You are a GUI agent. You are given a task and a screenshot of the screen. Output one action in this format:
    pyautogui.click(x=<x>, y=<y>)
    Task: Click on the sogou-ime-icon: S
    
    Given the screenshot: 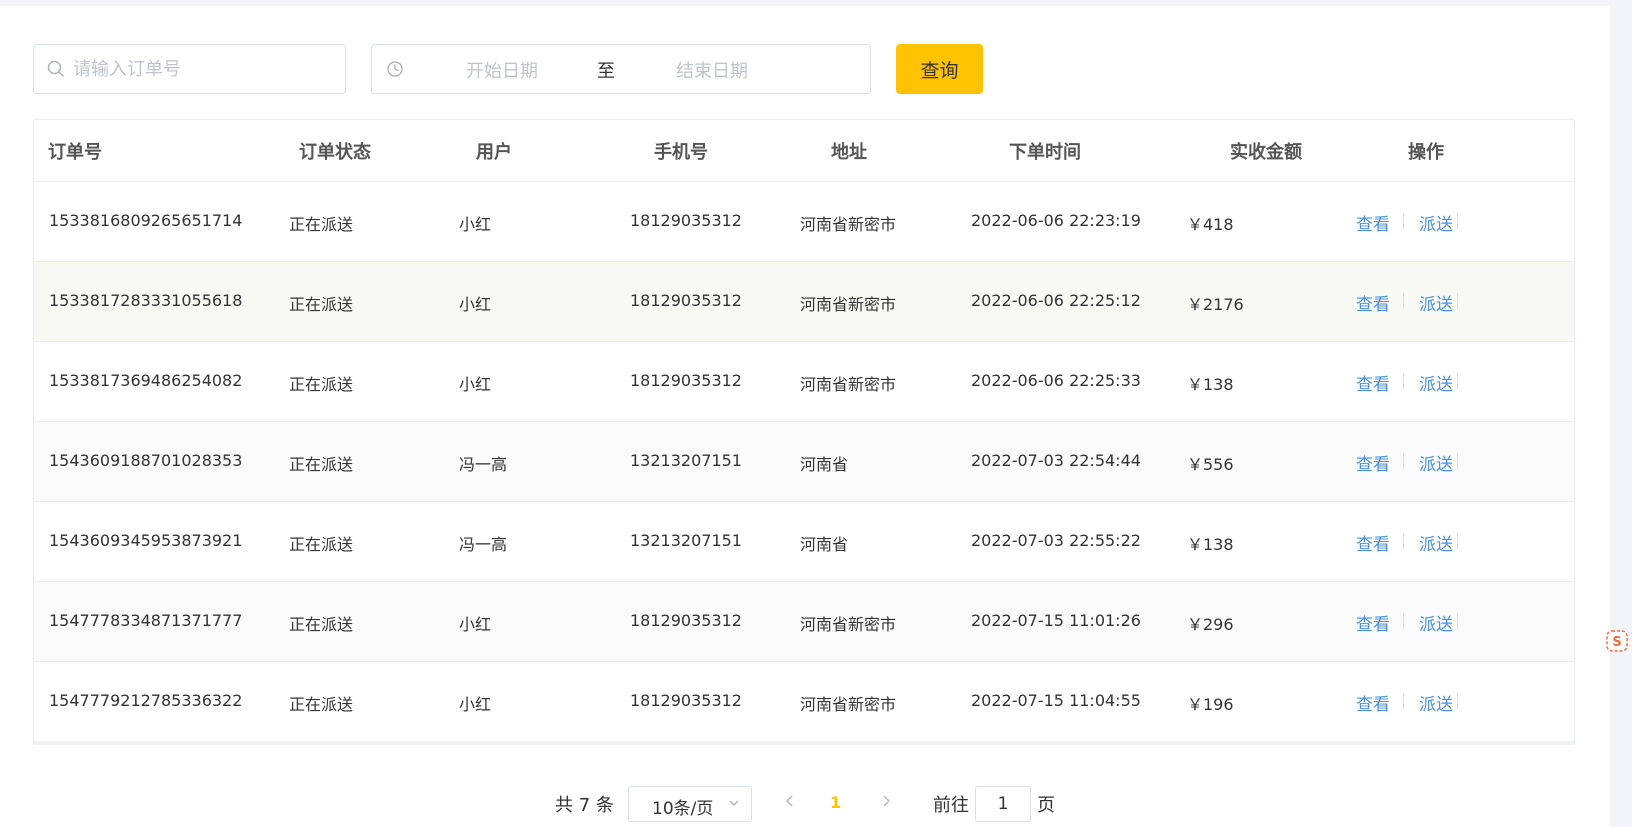 What is the action you would take?
    pyautogui.click(x=1617, y=641)
    